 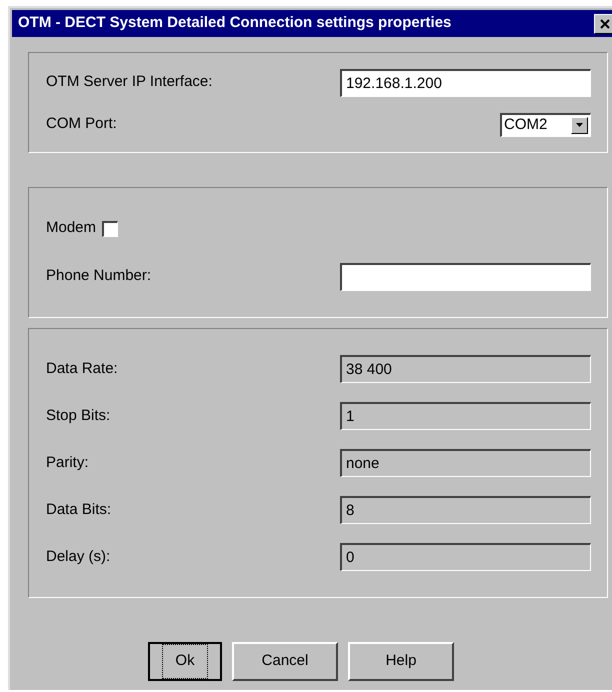 I want to click on dialog-button: Cancel, so click(x=285, y=661).